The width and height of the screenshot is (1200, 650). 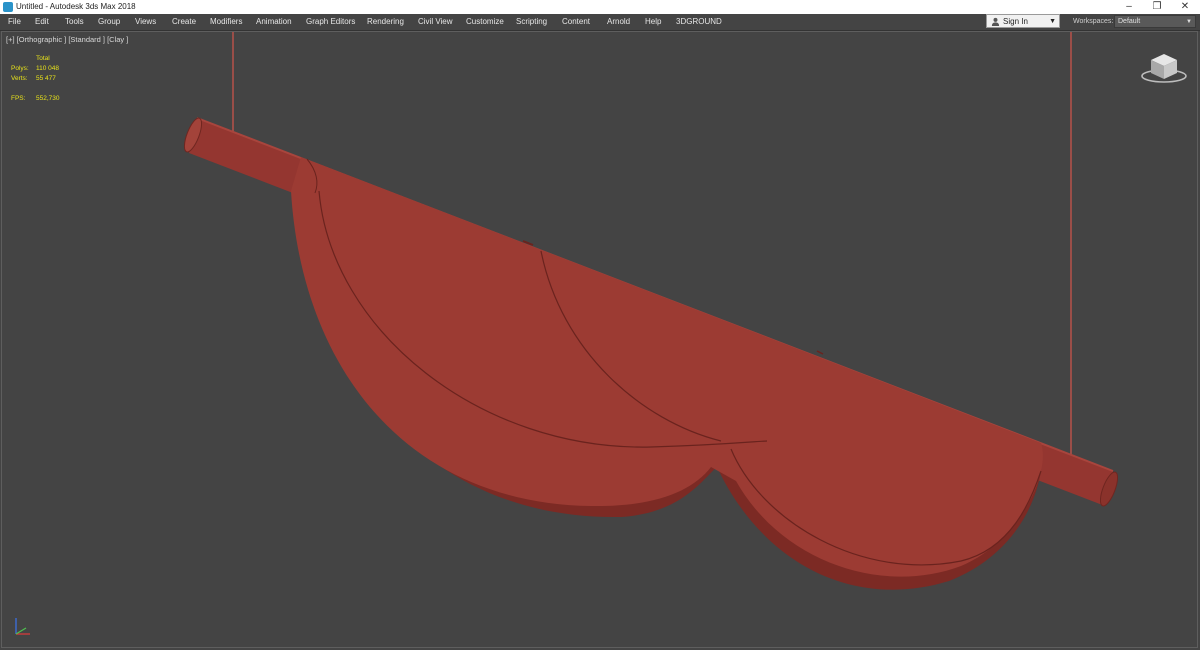 What do you see at coordinates (618, 22) in the screenshot?
I see `menu-arnold: Arnold` at bounding box center [618, 22].